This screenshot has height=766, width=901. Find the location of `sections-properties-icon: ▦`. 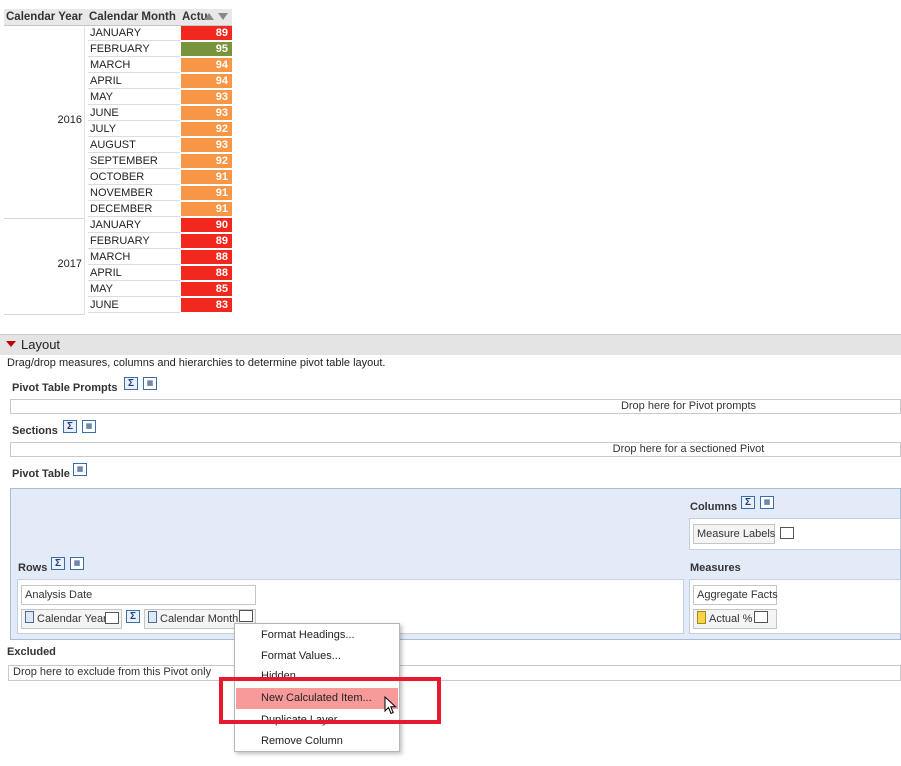

sections-properties-icon: ▦ is located at coordinates (89, 426).